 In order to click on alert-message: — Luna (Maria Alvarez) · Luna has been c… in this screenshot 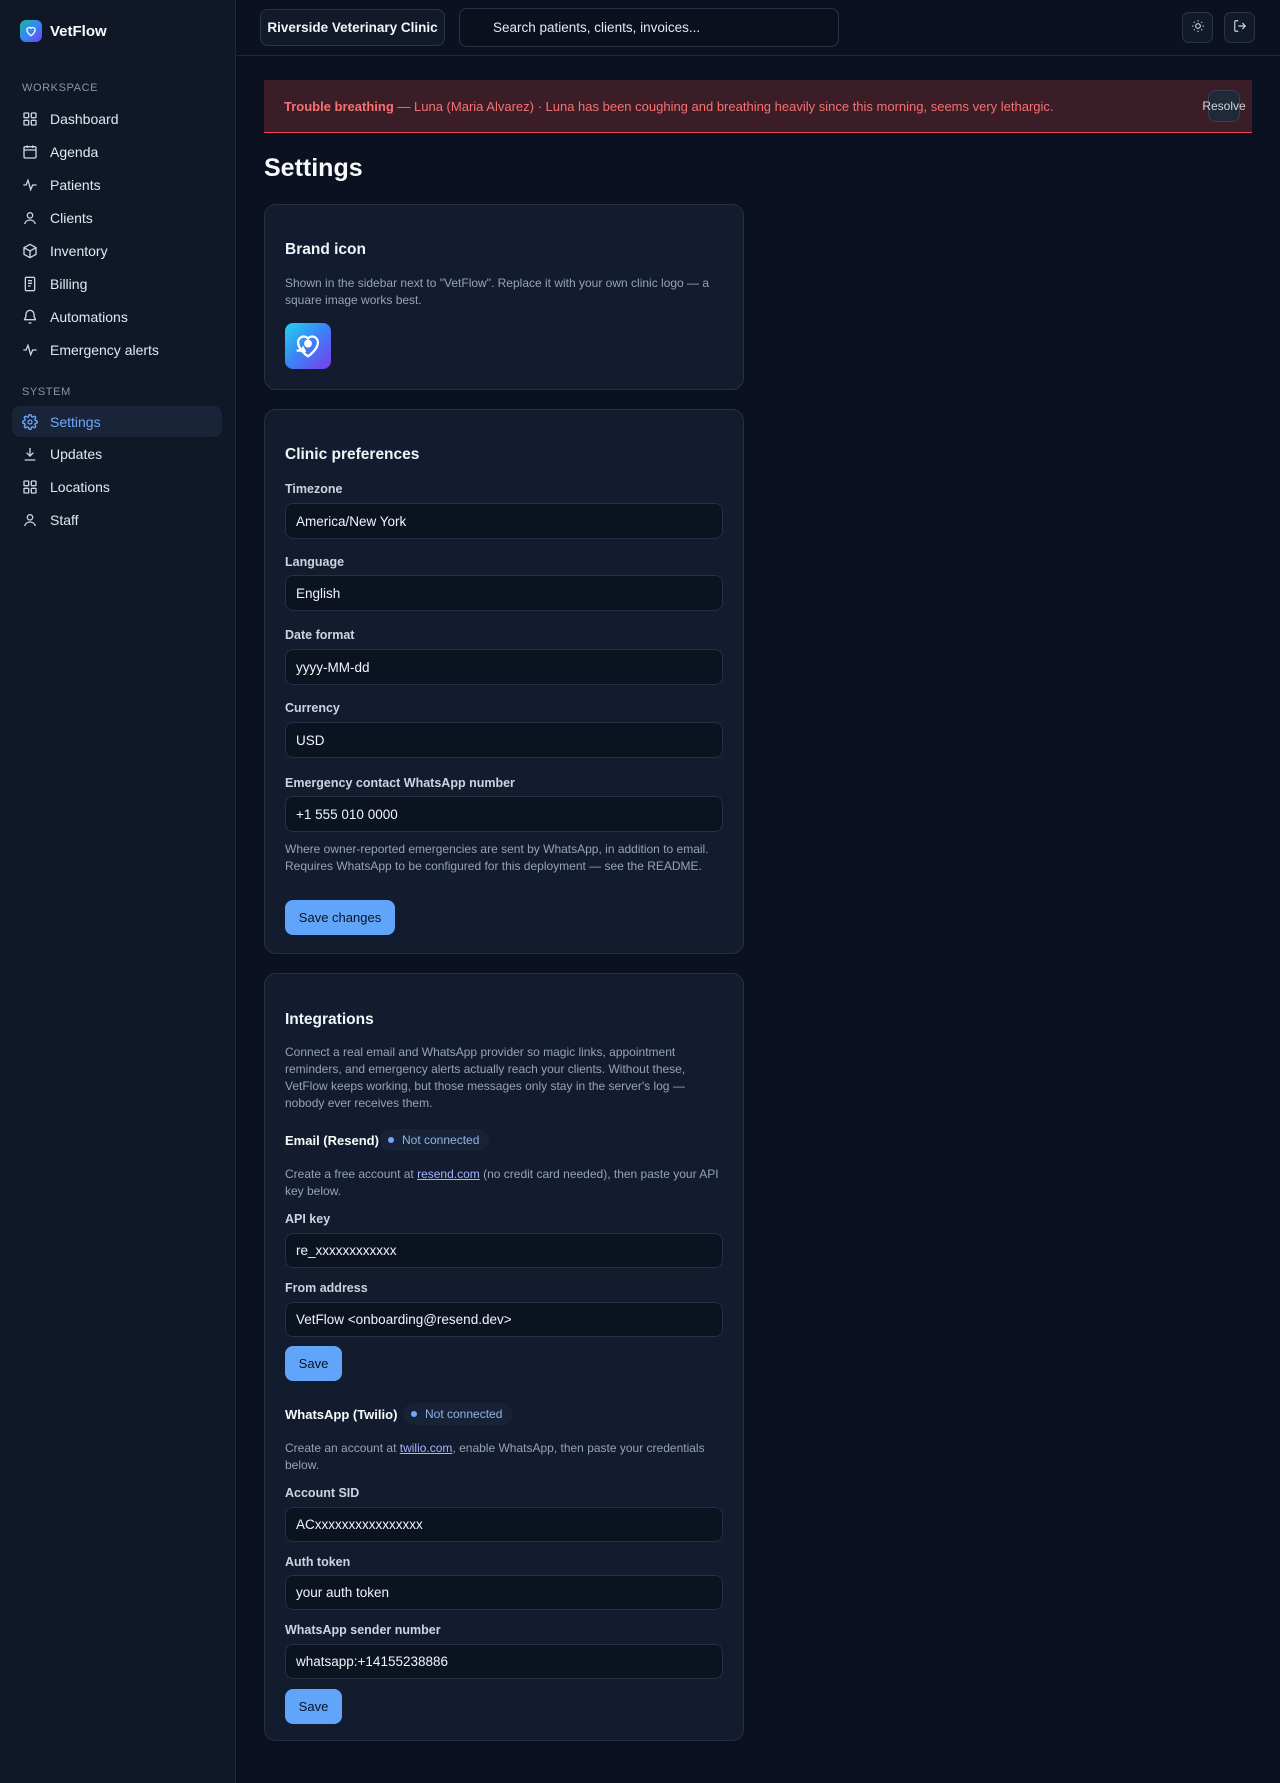, I will do `click(723, 106)`.